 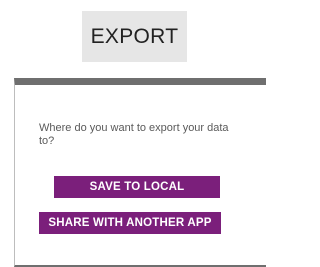 What do you see at coordinates (130, 223) in the screenshot?
I see `share-with-another-app-button: SHARE WITH ANOTHER APP` at bounding box center [130, 223].